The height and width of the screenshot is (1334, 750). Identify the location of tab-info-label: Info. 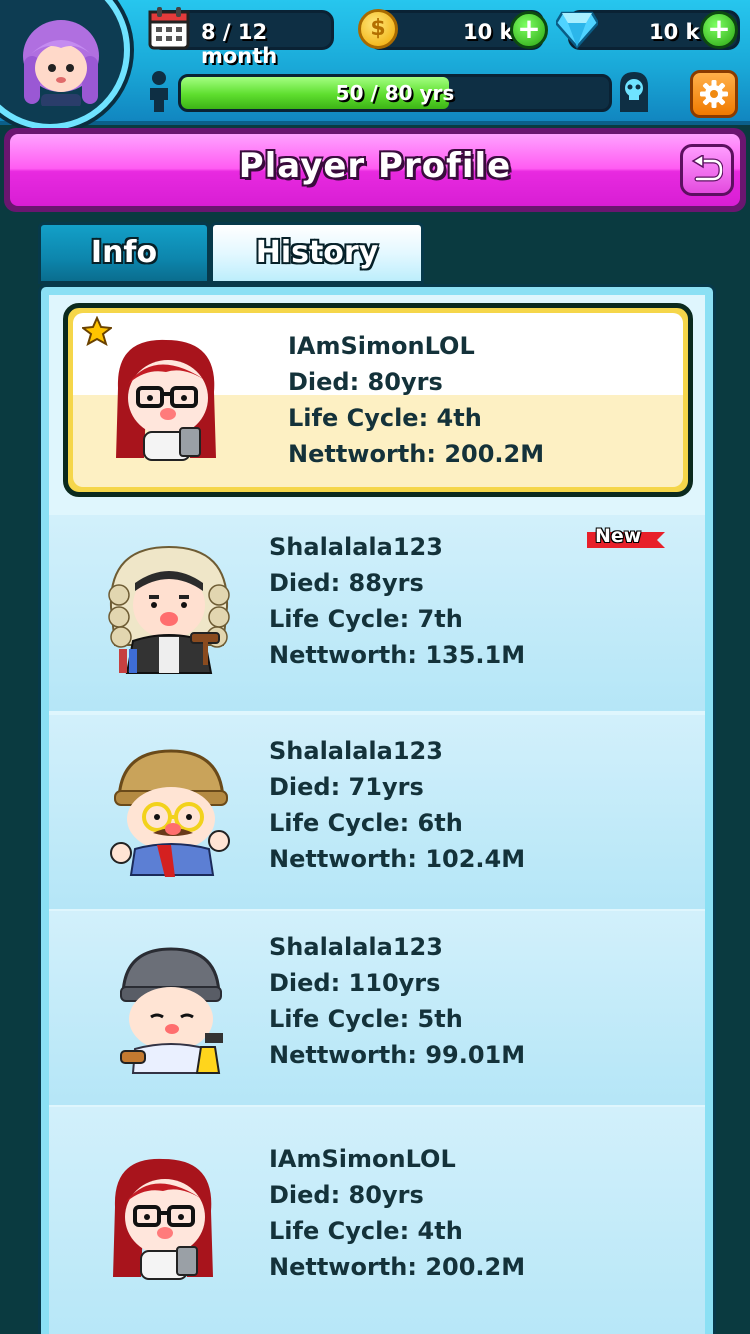
(124, 252).